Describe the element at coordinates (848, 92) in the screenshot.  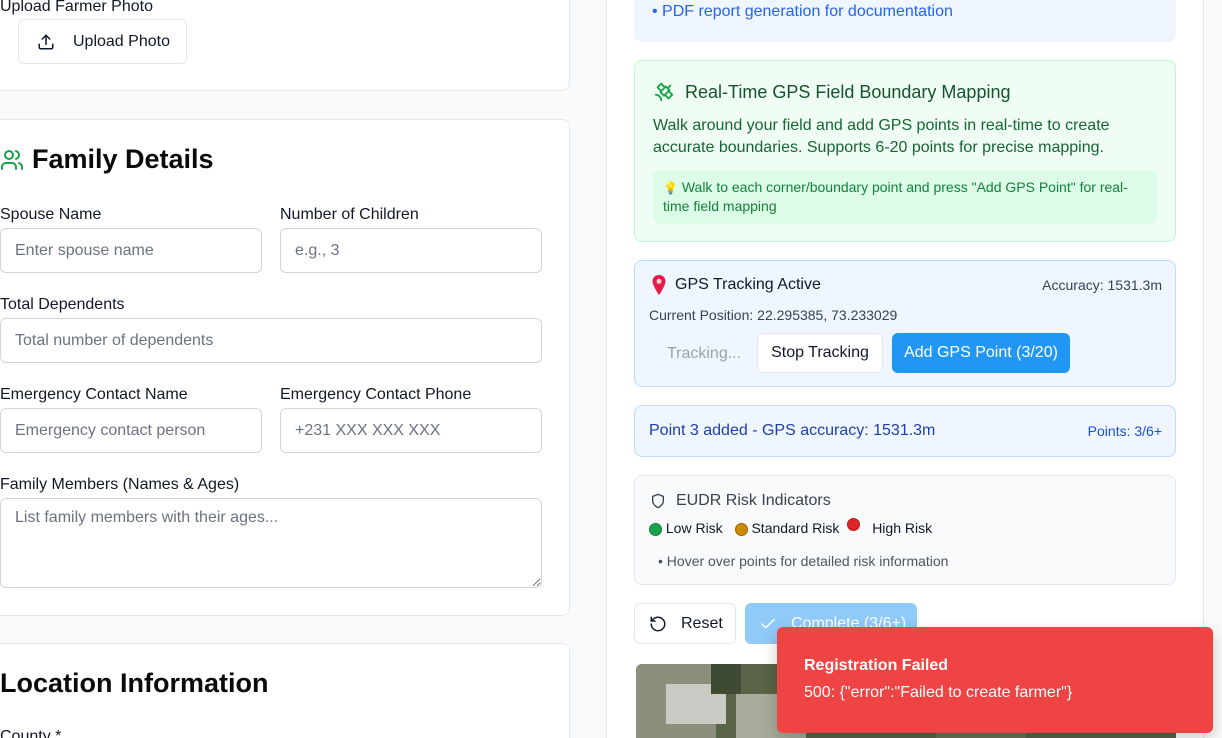
I see `gps-mapping-title: Real-Time GPS Field Boundary Mapping` at that location.